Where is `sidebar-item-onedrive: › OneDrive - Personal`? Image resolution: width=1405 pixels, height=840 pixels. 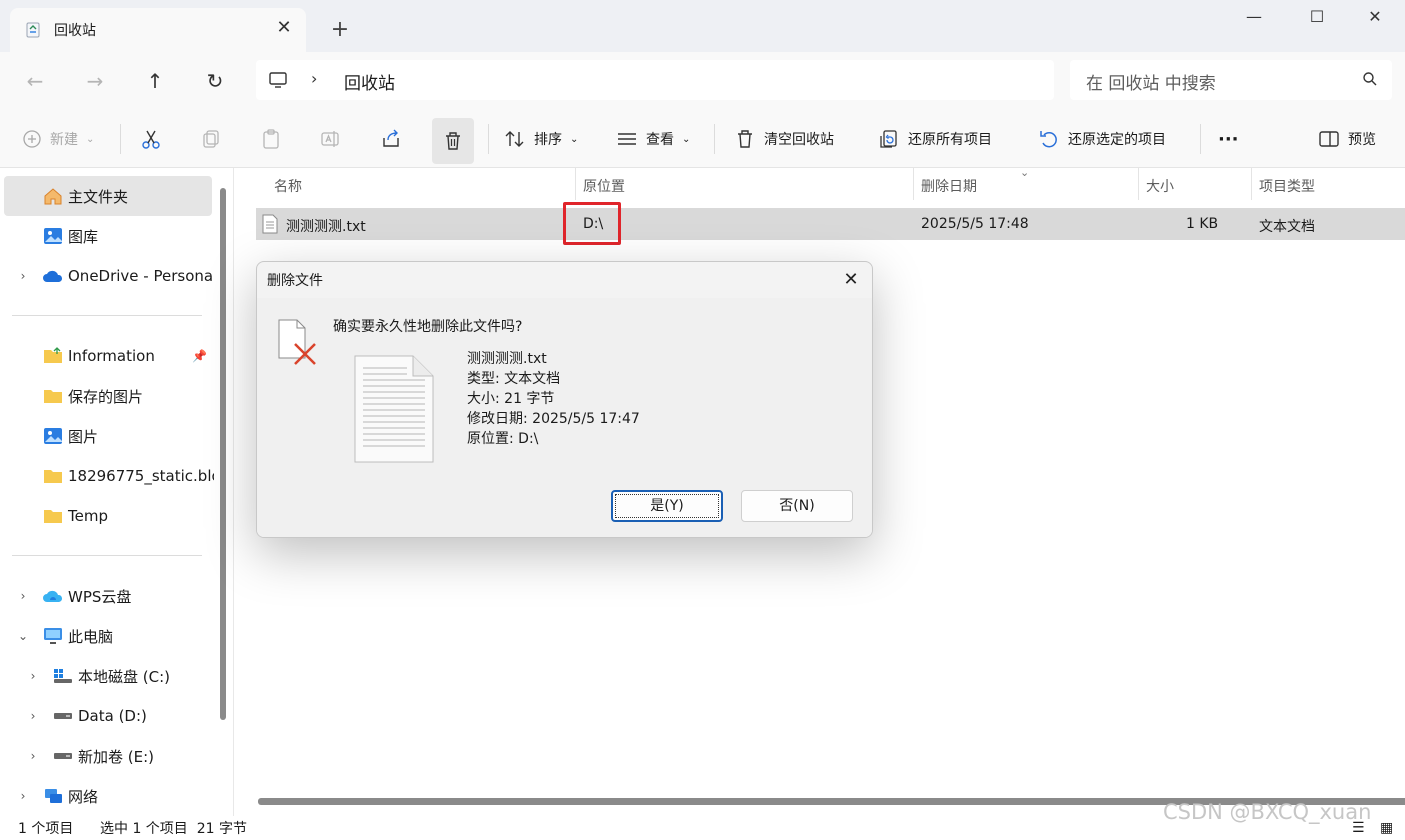 sidebar-item-onedrive: › OneDrive - Personal is located at coordinates (107, 276).